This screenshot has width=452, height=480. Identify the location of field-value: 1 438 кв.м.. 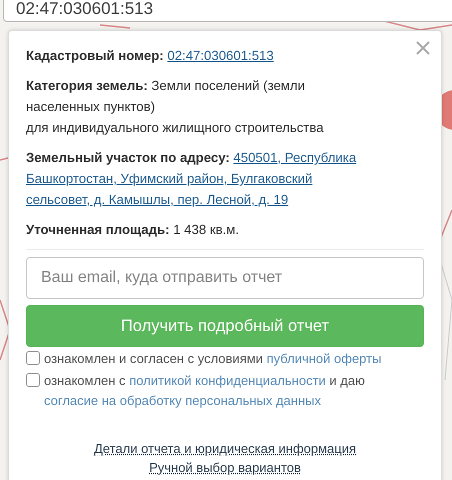
(206, 229).